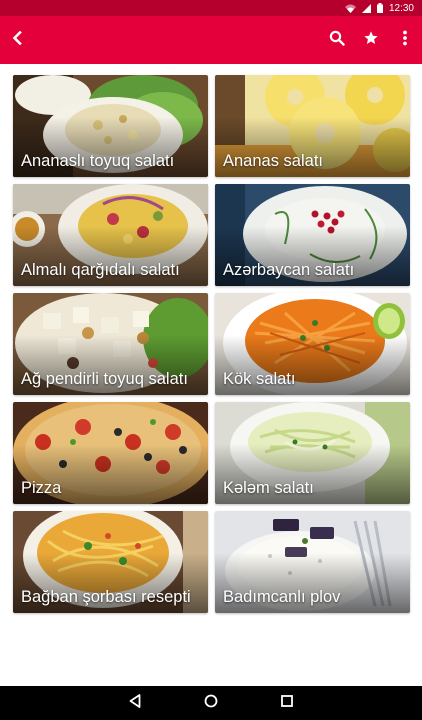 The height and width of the screenshot is (720, 422). Describe the element at coordinates (259, 379) in the screenshot. I see `recipe-title: Kök salatı` at that location.